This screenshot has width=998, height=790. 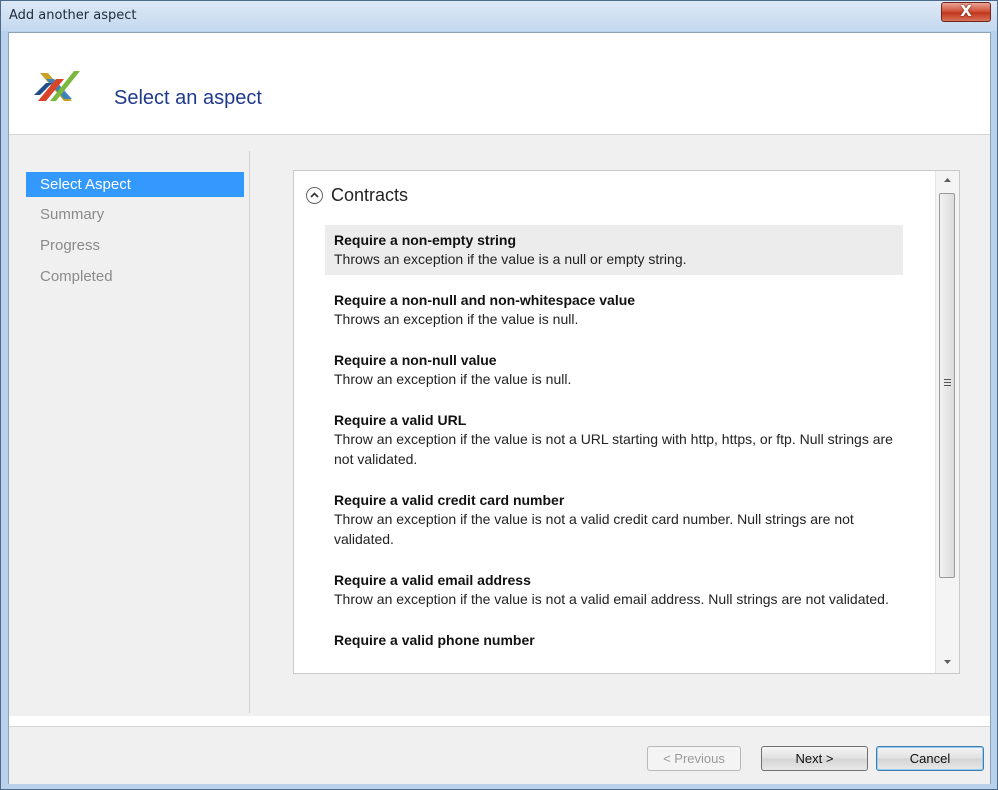 I want to click on item-title: Require a non-empty string, so click(x=425, y=240).